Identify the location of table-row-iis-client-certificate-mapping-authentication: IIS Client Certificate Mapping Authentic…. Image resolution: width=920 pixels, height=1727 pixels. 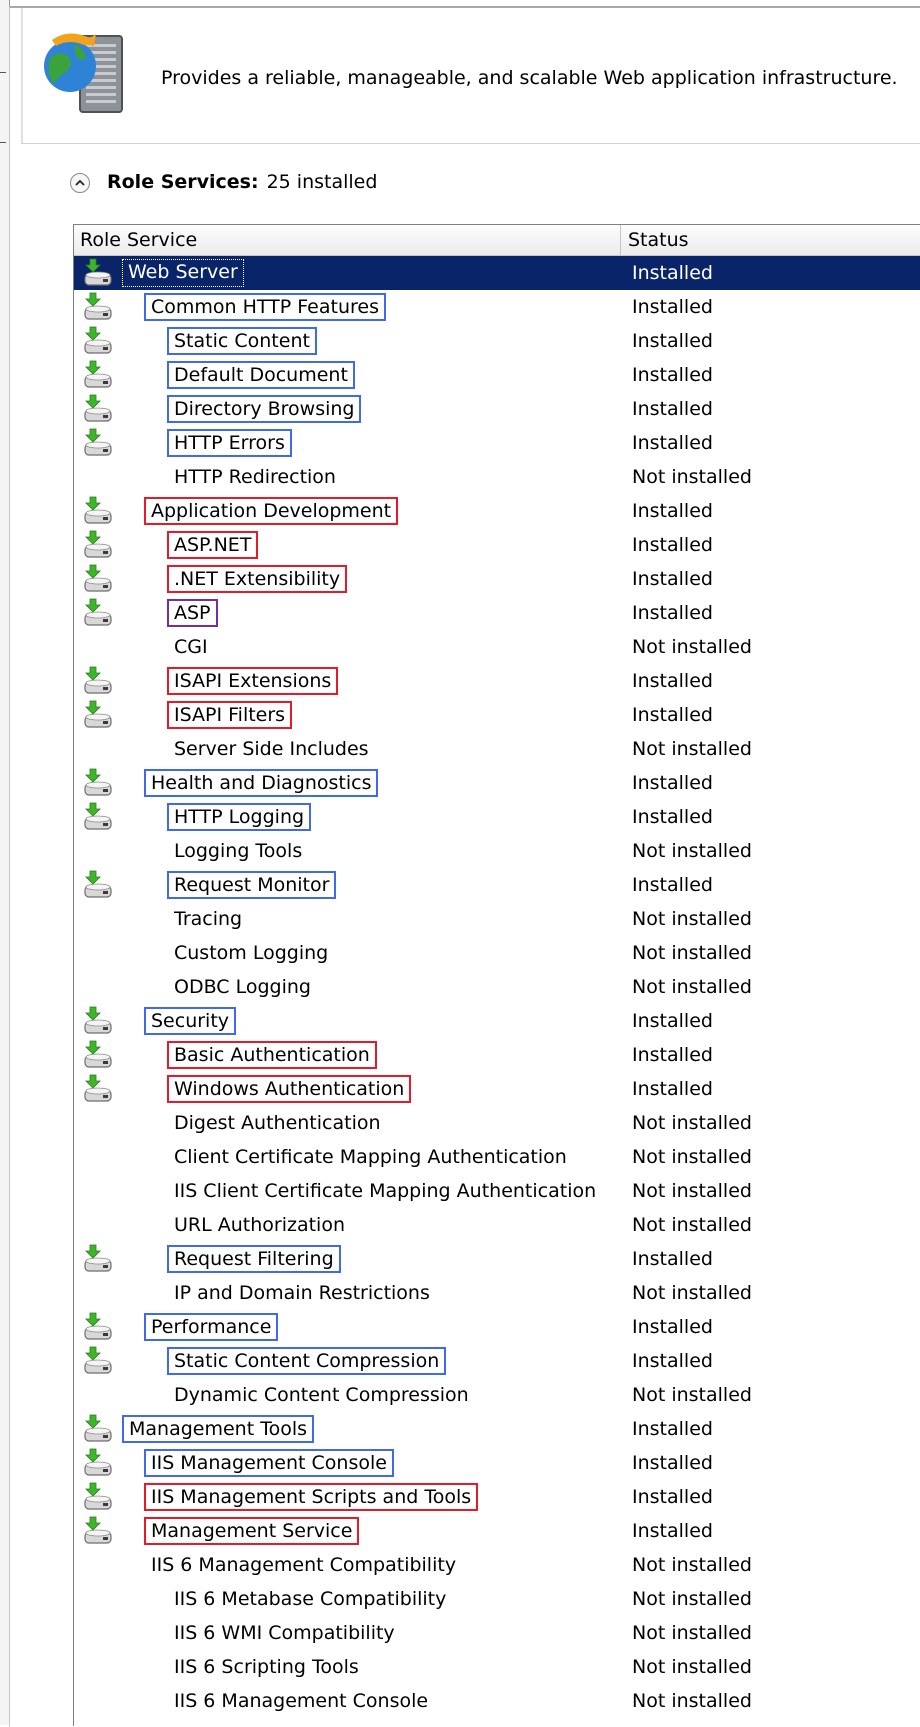
(497, 1191).